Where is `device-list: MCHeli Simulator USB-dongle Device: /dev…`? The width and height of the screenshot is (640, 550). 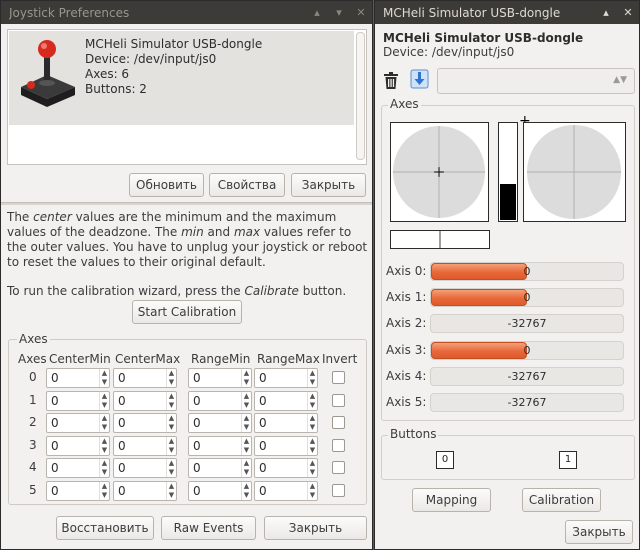
device-list: MCHeli Simulator USB-dongle Device: /dev… is located at coordinates (187, 97).